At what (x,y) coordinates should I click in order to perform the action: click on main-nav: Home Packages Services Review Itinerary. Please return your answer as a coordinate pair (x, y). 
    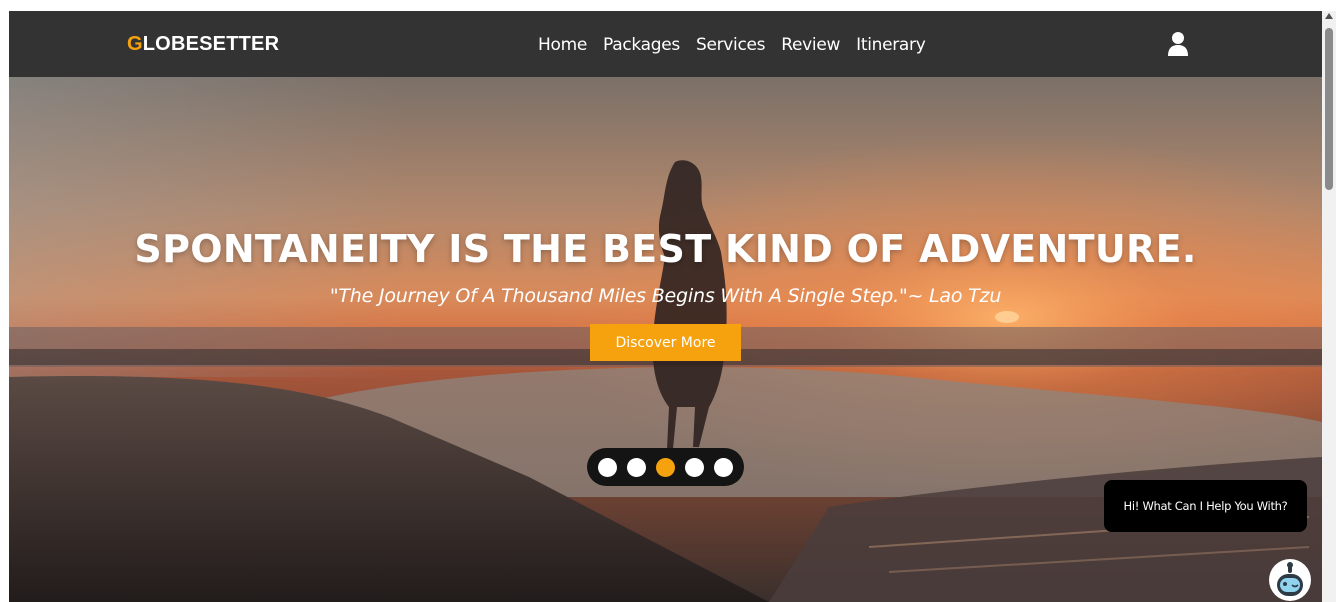
    Looking at the image, I should click on (732, 45).